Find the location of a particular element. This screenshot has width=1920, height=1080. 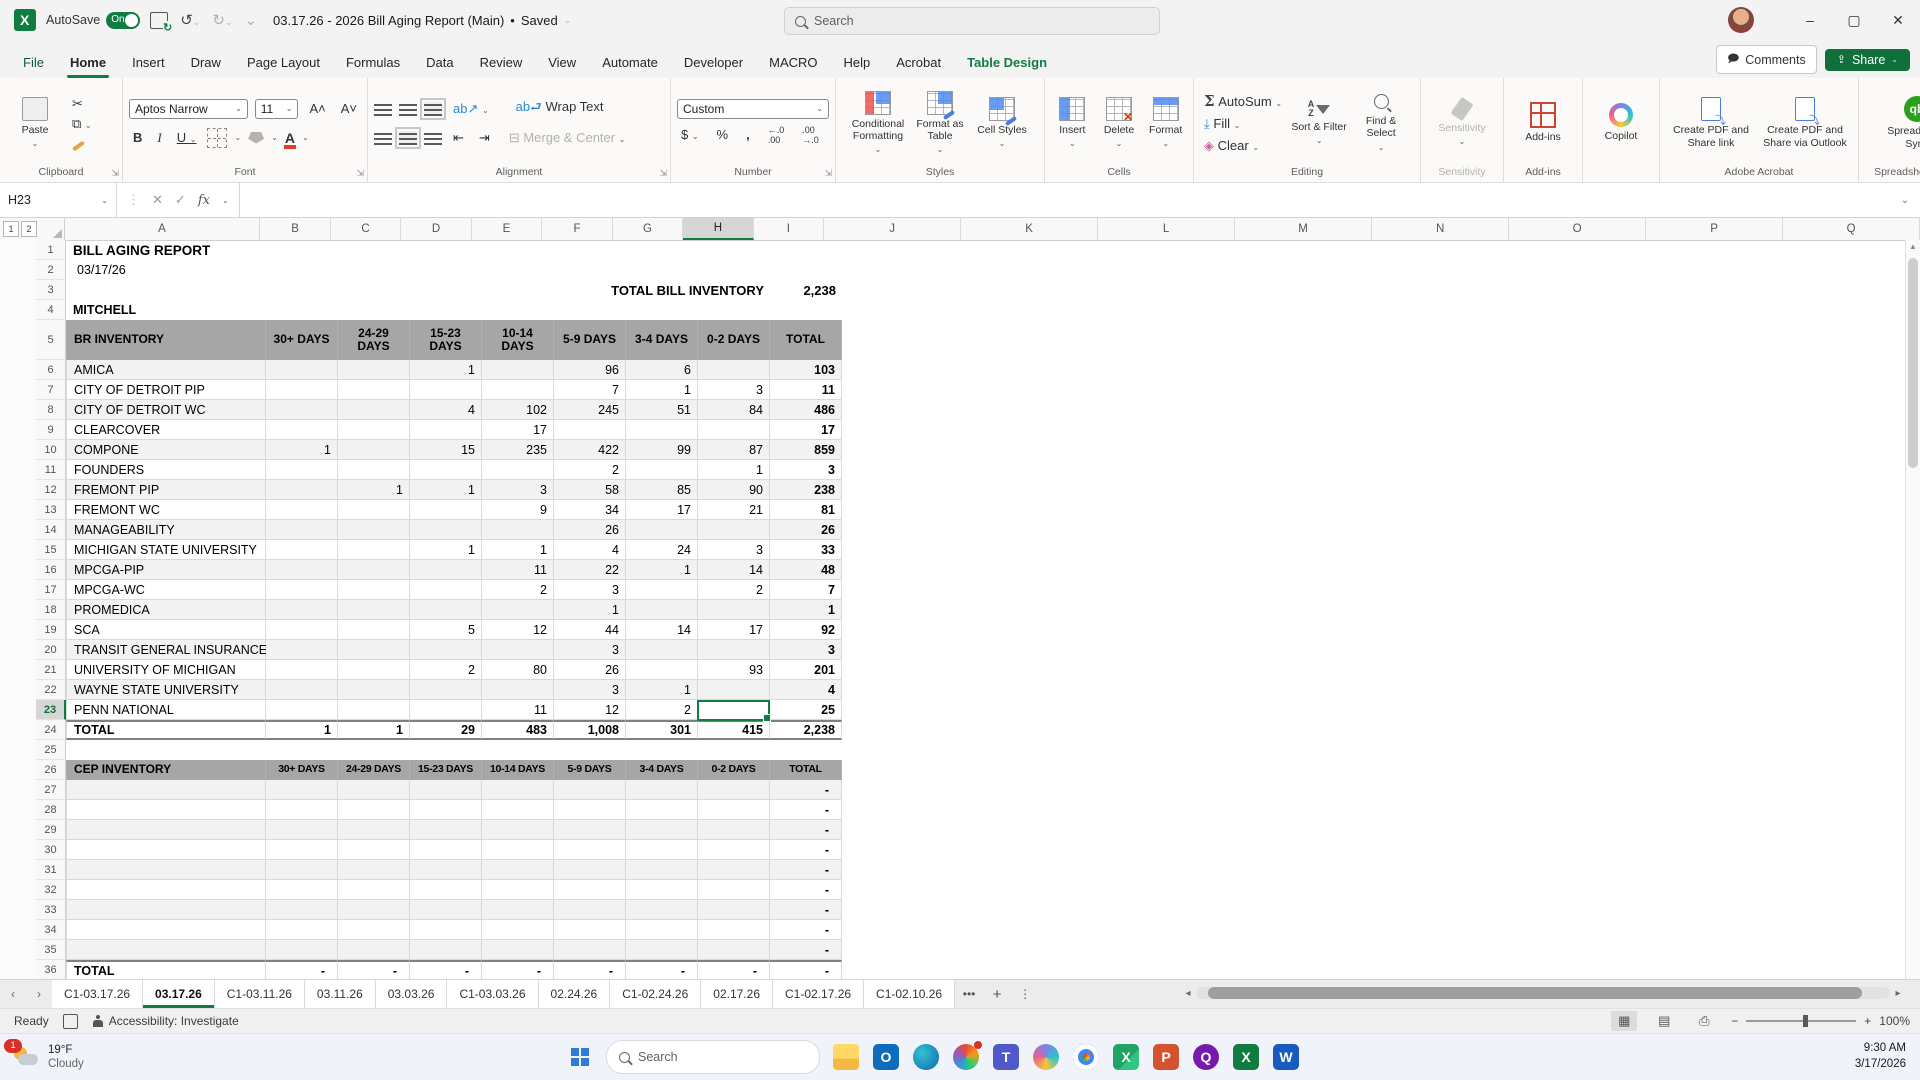

row-header-22: 22 is located at coordinates (51, 690).